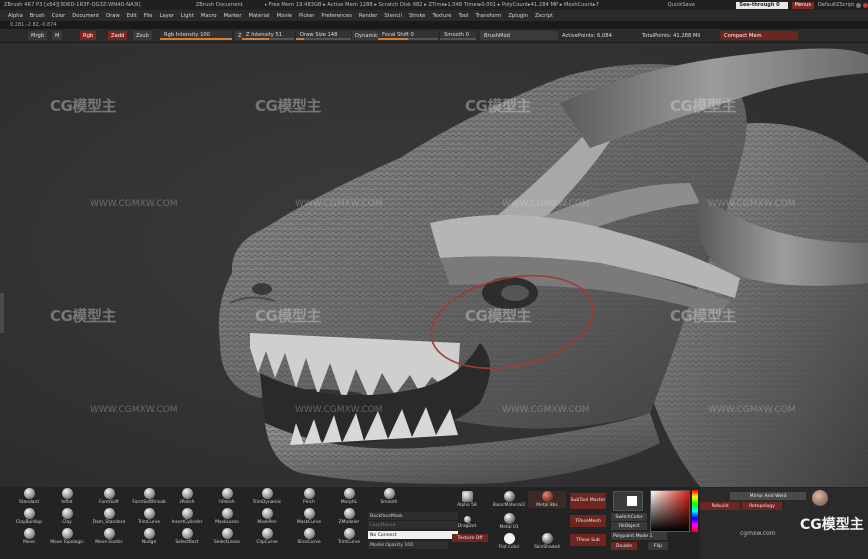  What do you see at coordinates (29, 536) in the screenshot?
I see `brush-move: Move` at bounding box center [29, 536].